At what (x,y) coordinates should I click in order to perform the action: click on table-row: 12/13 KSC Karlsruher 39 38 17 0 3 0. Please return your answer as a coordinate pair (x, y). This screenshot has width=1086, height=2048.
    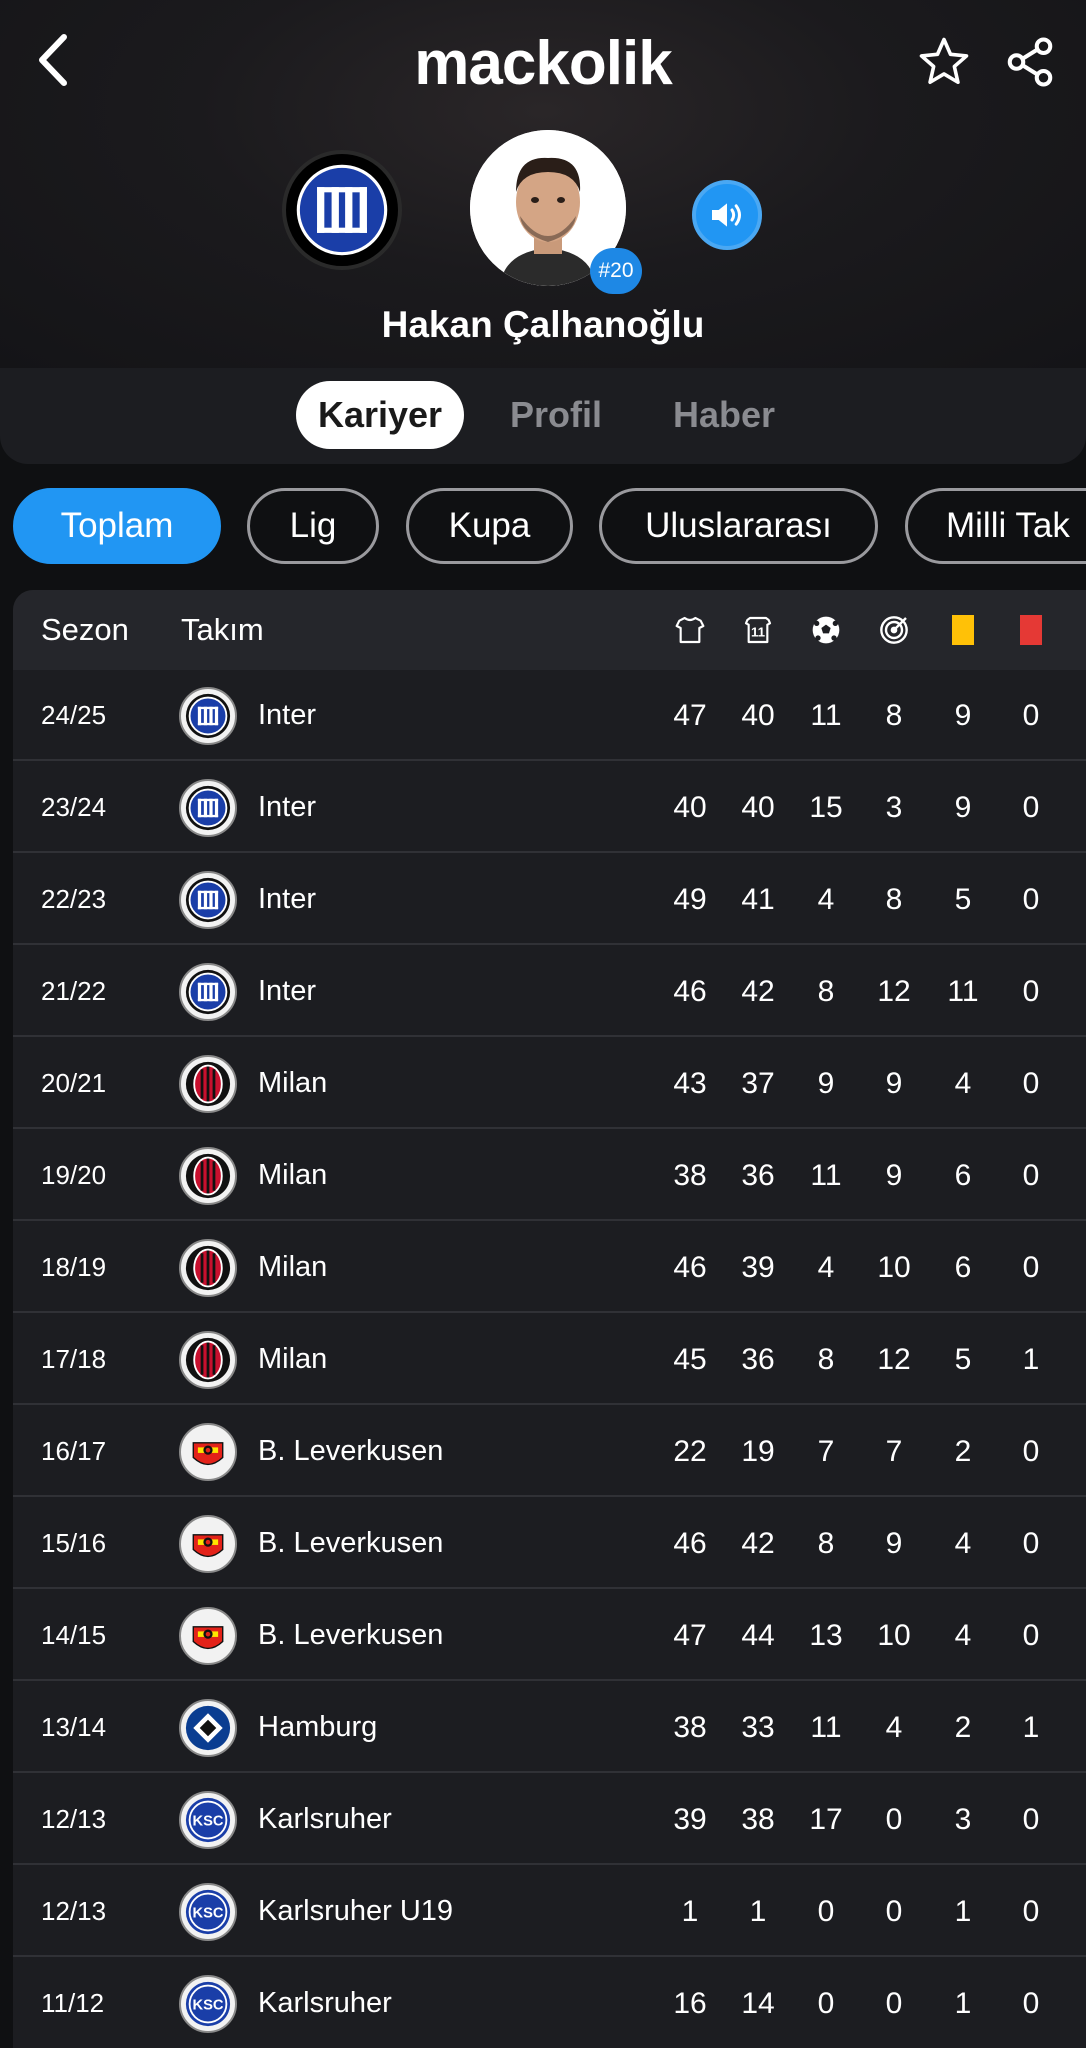
    Looking at the image, I should click on (549, 1819).